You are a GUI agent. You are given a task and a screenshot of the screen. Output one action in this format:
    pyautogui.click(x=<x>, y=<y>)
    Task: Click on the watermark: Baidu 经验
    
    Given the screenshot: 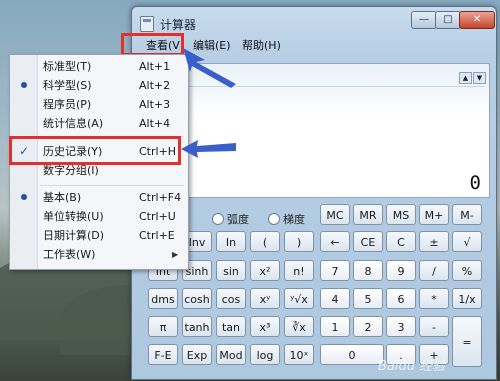 What is the action you would take?
    pyautogui.click(x=412, y=366)
    